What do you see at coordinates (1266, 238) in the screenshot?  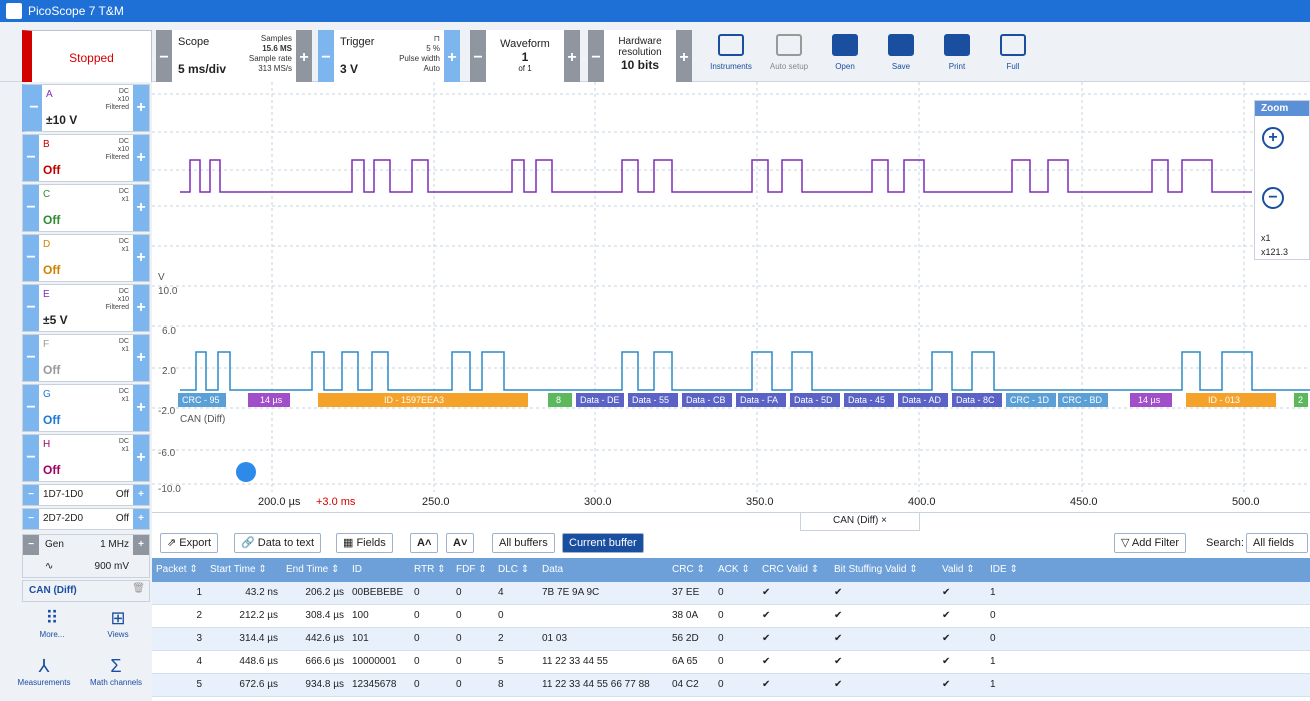 I see `zoom-x: x1` at bounding box center [1266, 238].